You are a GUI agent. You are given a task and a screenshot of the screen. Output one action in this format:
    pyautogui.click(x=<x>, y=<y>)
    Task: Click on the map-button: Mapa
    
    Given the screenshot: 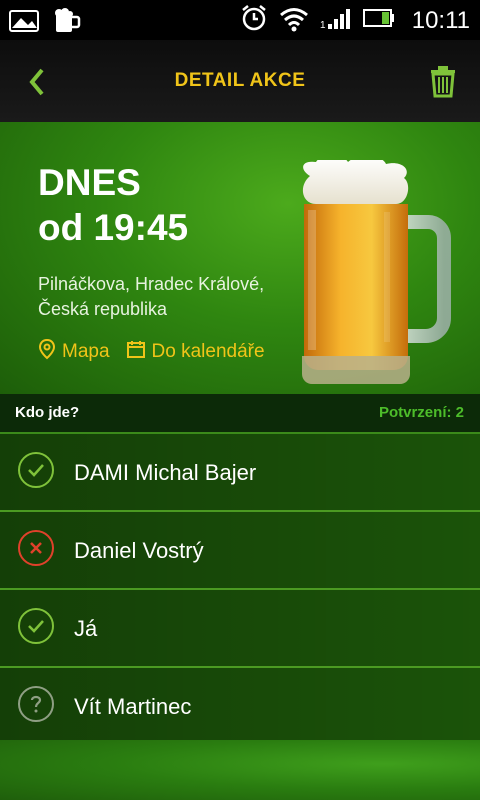 What is the action you would take?
    pyautogui.click(x=74, y=352)
    